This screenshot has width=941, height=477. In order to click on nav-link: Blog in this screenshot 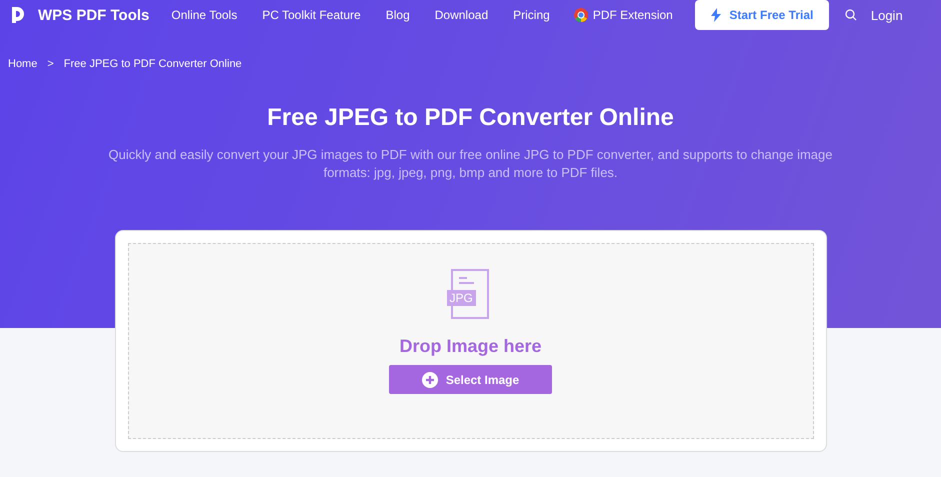, I will do `click(398, 15)`.